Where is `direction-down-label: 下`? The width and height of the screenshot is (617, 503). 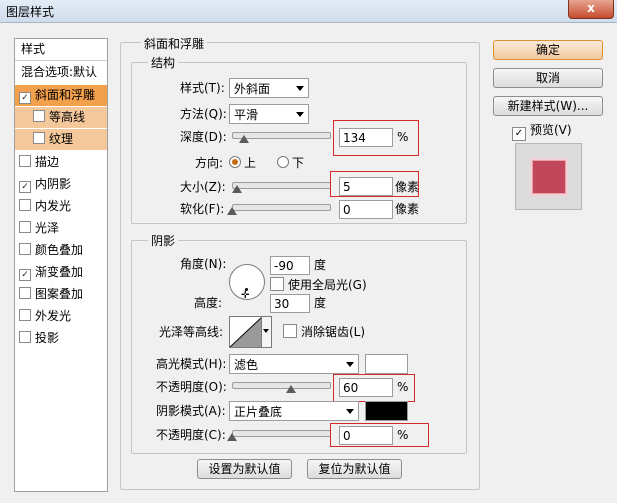
direction-down-label: 下 is located at coordinates (298, 163).